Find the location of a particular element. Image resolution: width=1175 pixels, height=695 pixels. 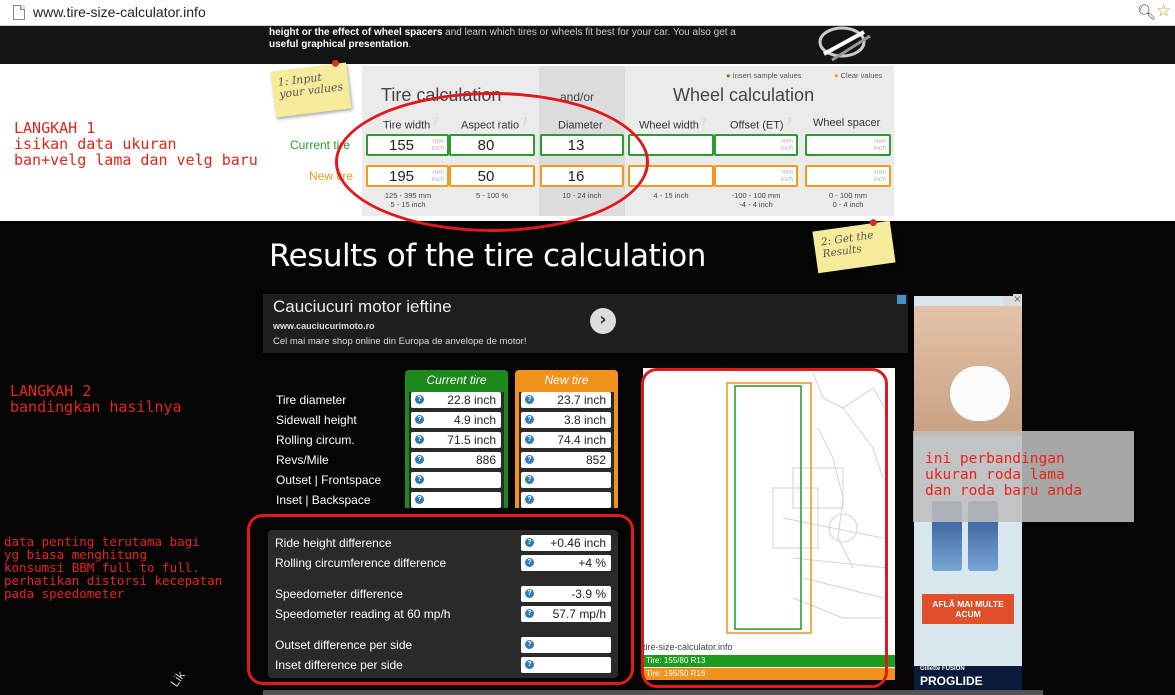

revs-mile-label: Revs/Mile is located at coordinates (302, 460).